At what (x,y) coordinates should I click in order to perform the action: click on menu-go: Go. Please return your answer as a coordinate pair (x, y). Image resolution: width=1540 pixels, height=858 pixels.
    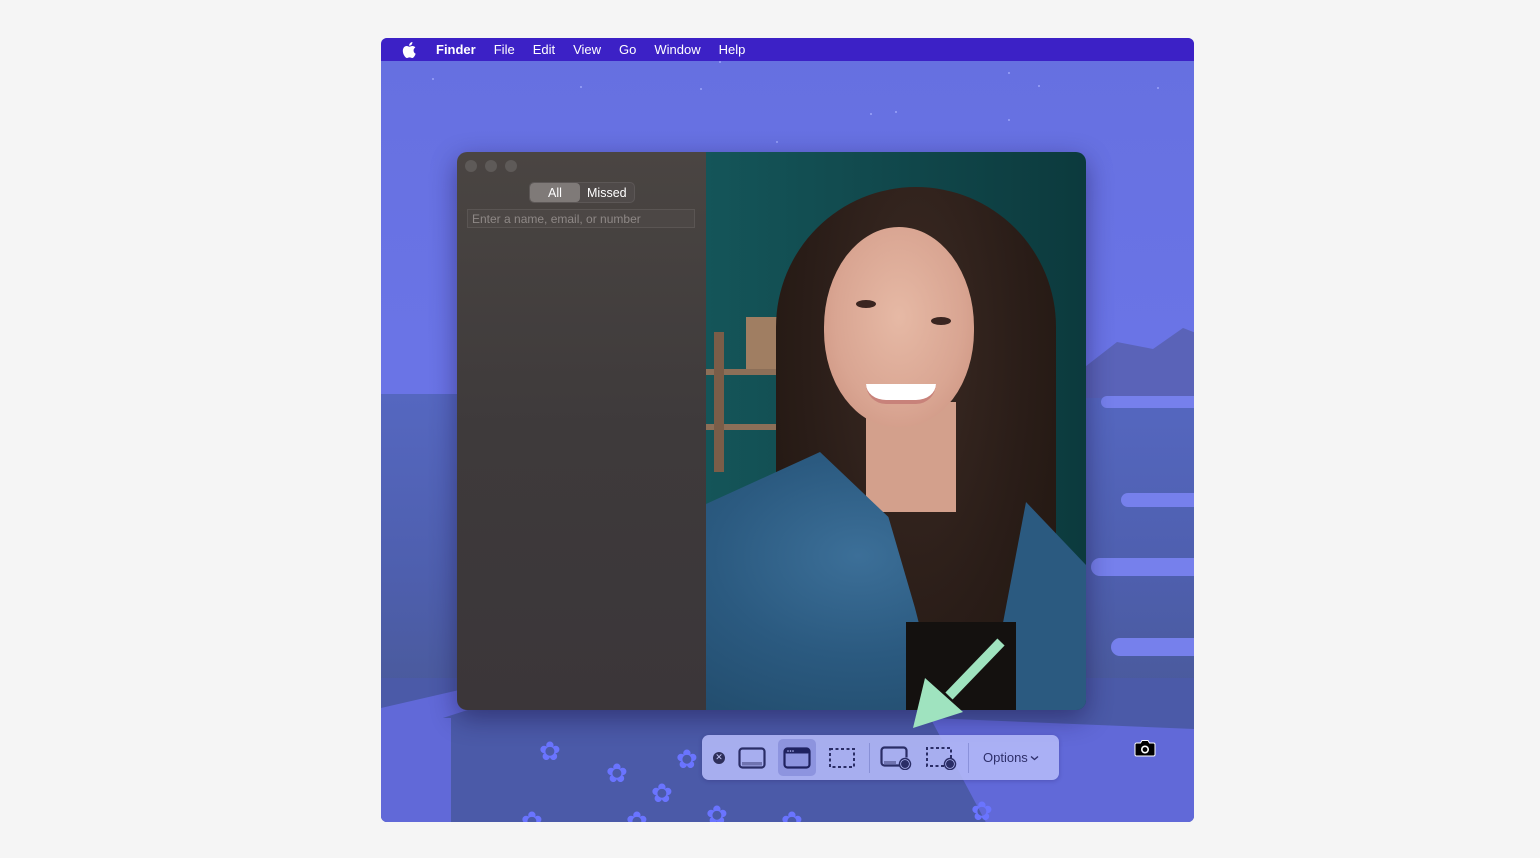
    Looking at the image, I should click on (627, 49).